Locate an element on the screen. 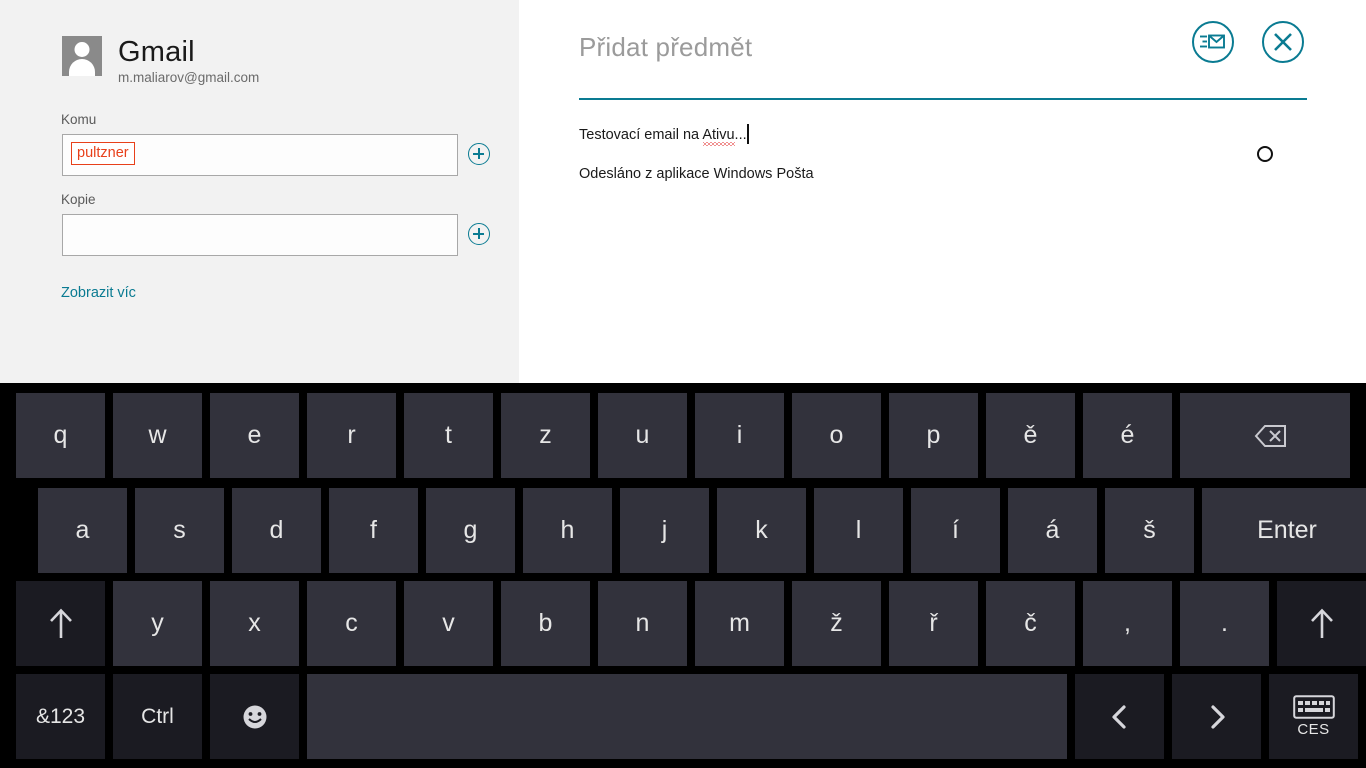 Image resolution: width=1366 pixels, height=768 pixels. key-enter: Enter is located at coordinates (1284, 530).